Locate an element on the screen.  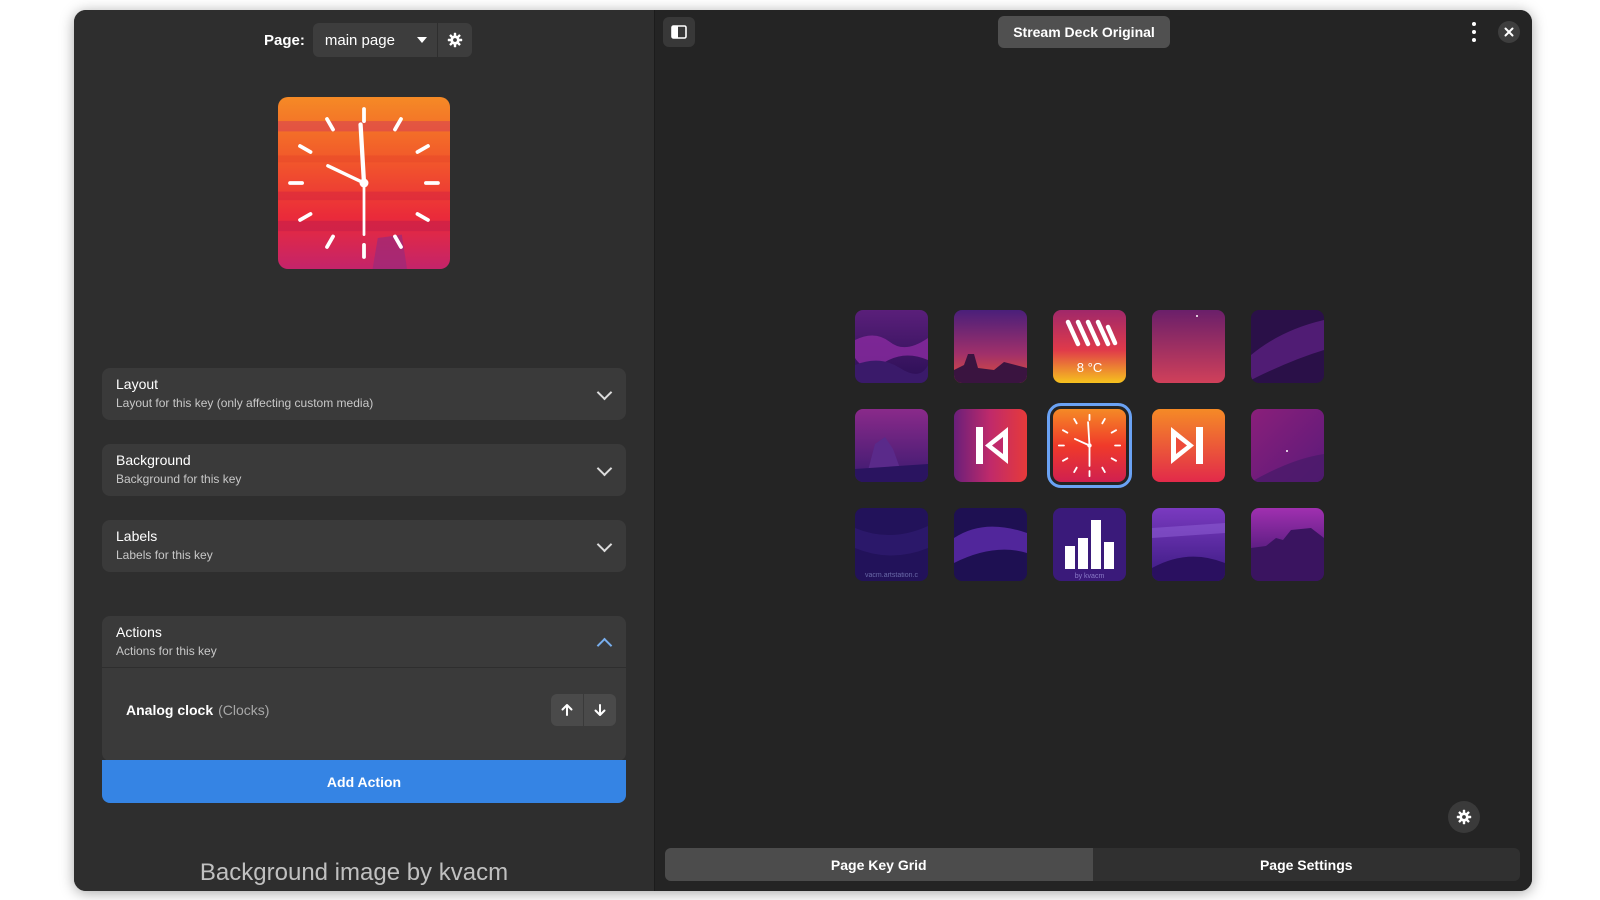
deck-key: vacm.artstation.c is located at coordinates (891, 544).